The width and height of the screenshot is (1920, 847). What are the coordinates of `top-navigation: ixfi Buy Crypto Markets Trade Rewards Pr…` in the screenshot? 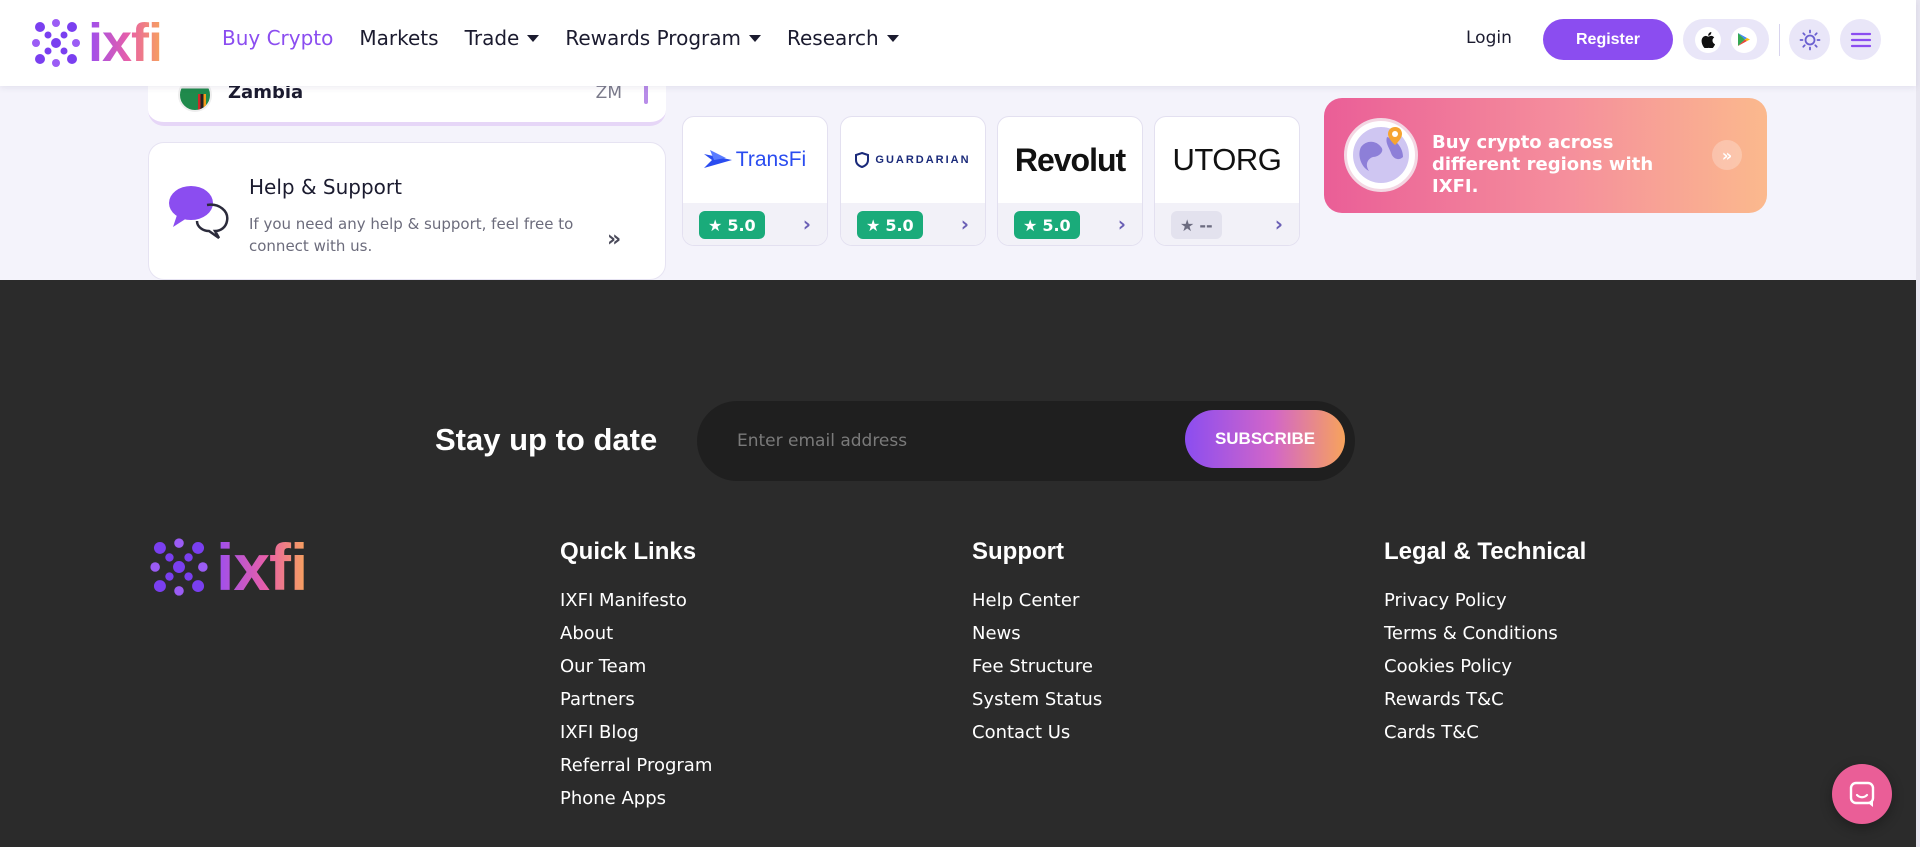 It's located at (958, 43).